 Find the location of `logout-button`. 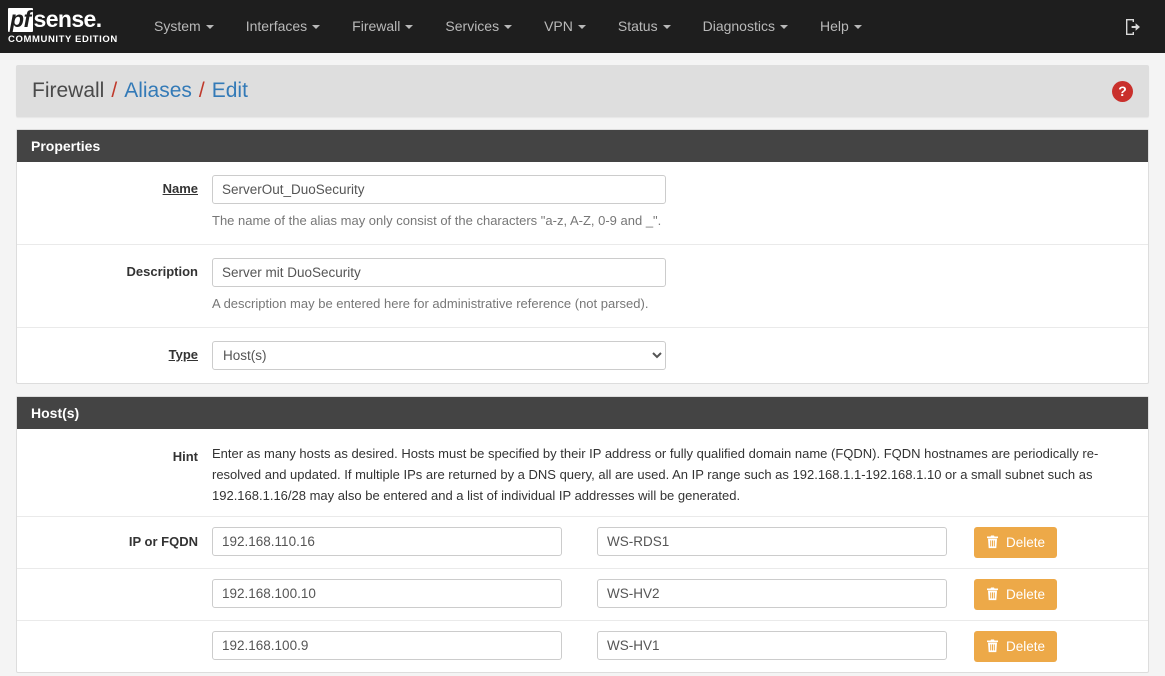

logout-button is located at coordinates (1137, 27).